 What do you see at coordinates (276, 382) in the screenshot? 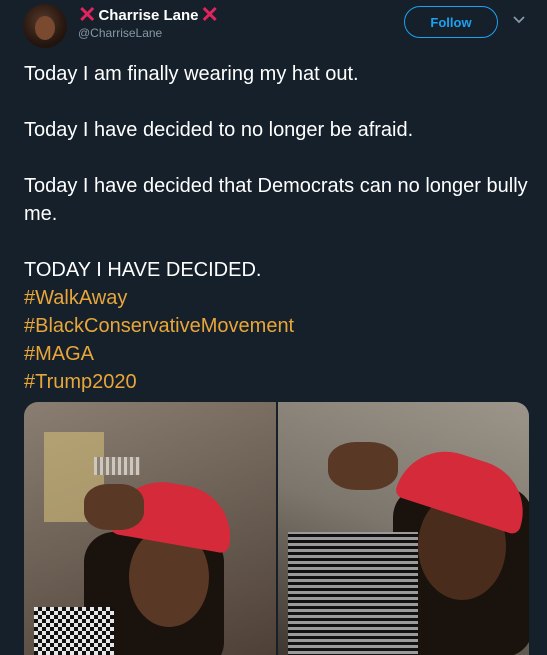
I see `hashtag-link: #Trump2020` at bounding box center [276, 382].